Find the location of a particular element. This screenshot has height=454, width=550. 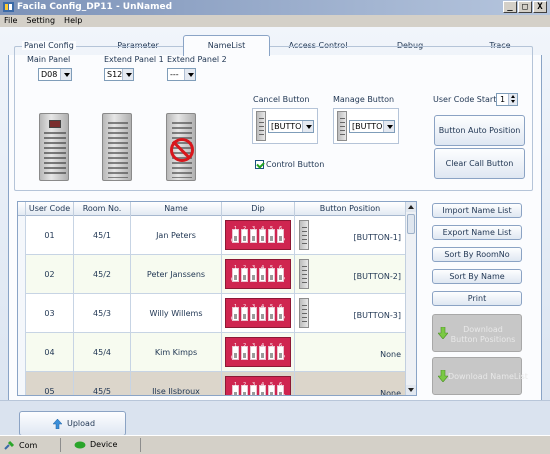

status-device: Device is located at coordinates (95, 444).